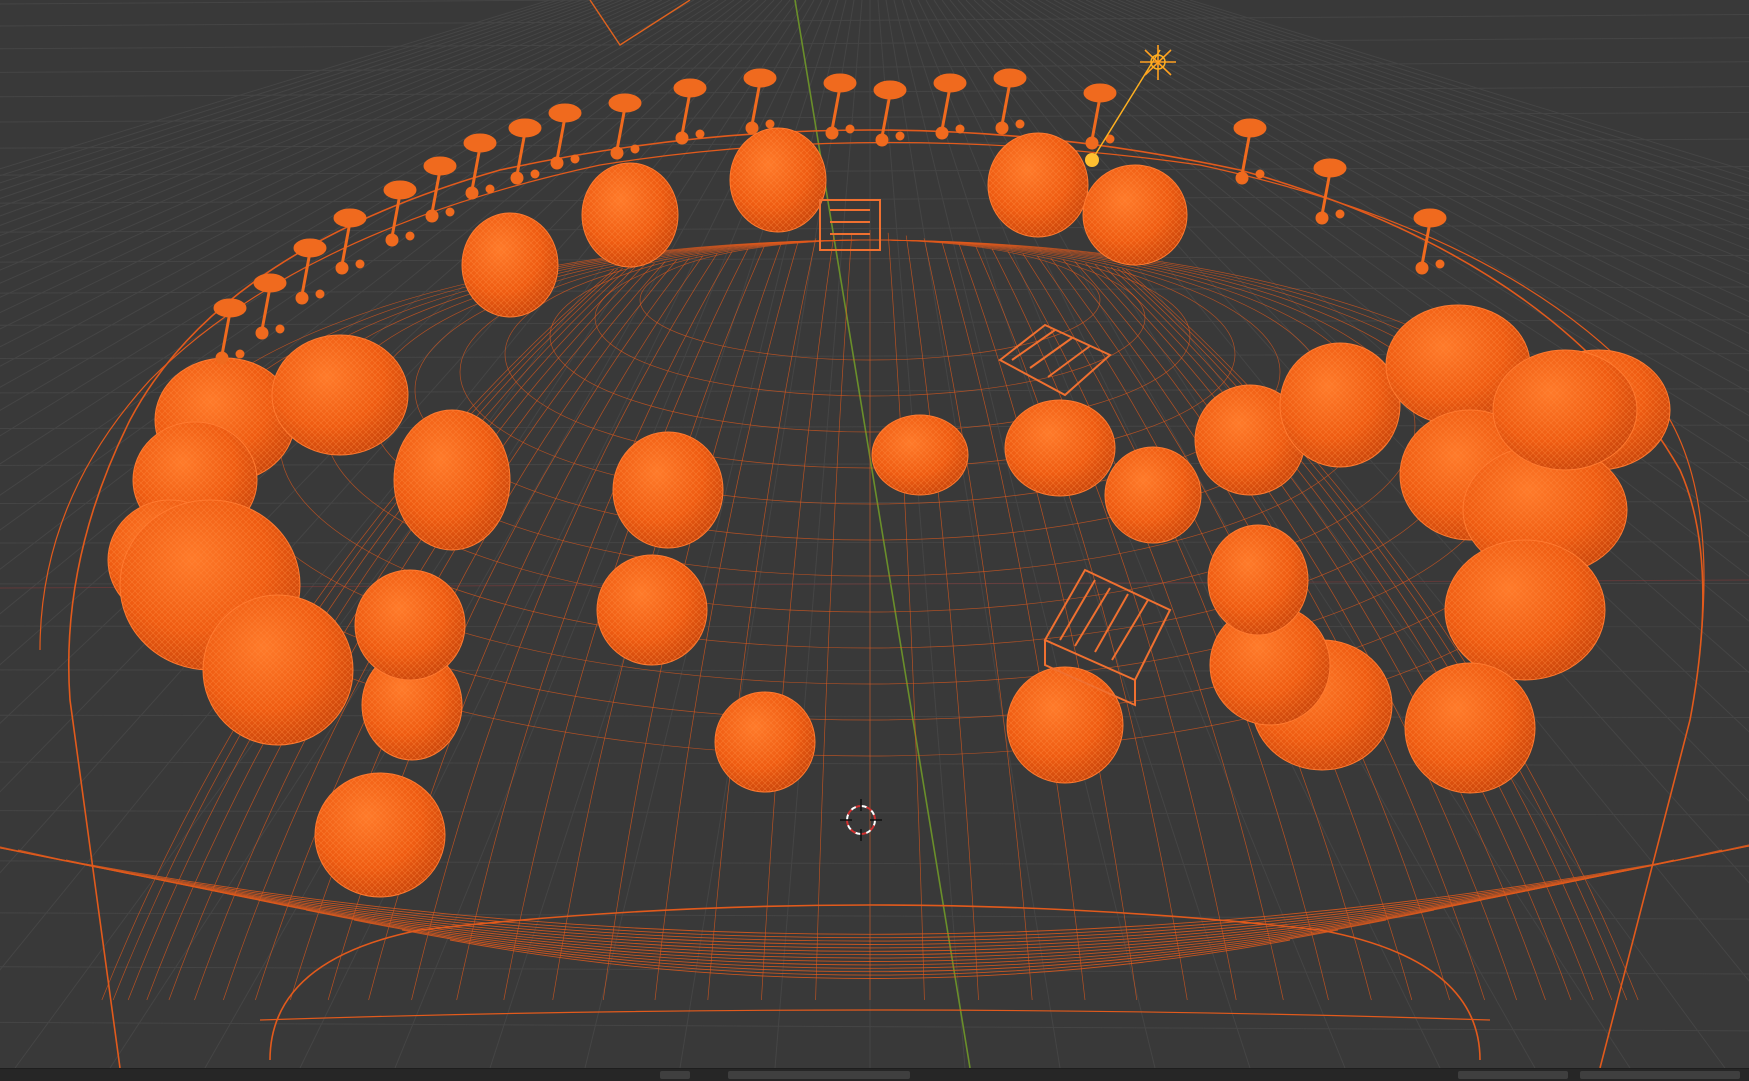  Describe the element at coordinates (861, 820) in the screenshot. I see `3d-cursor-icon` at that location.